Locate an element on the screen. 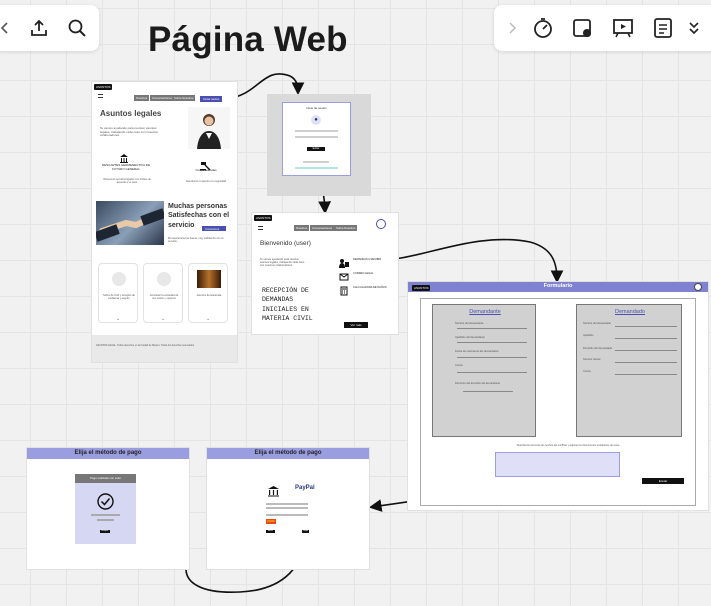 The height and width of the screenshot is (606, 711). landing-heading: Asuntos legales is located at coordinates (131, 113).